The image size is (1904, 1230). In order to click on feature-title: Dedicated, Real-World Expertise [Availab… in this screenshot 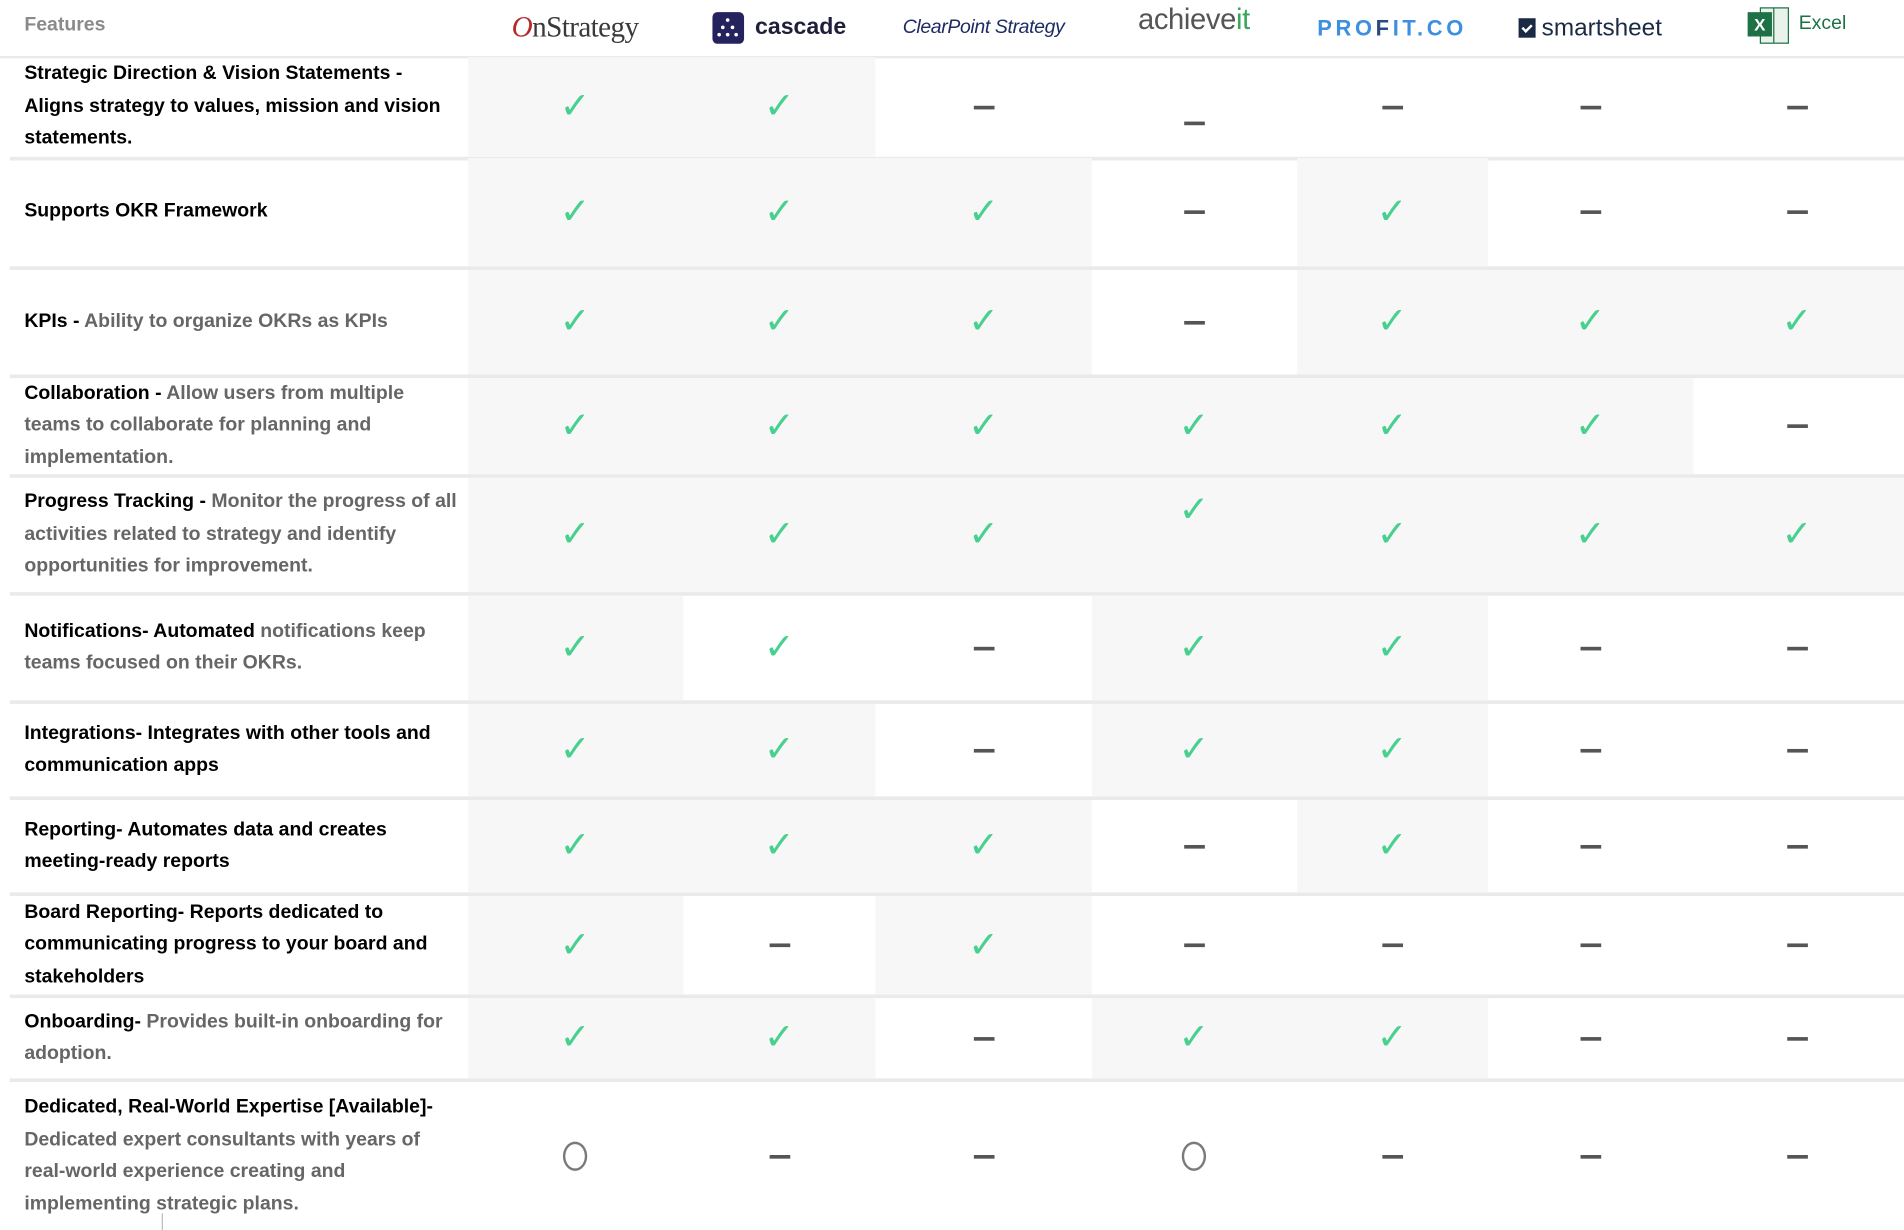, I will do `click(228, 1107)`.